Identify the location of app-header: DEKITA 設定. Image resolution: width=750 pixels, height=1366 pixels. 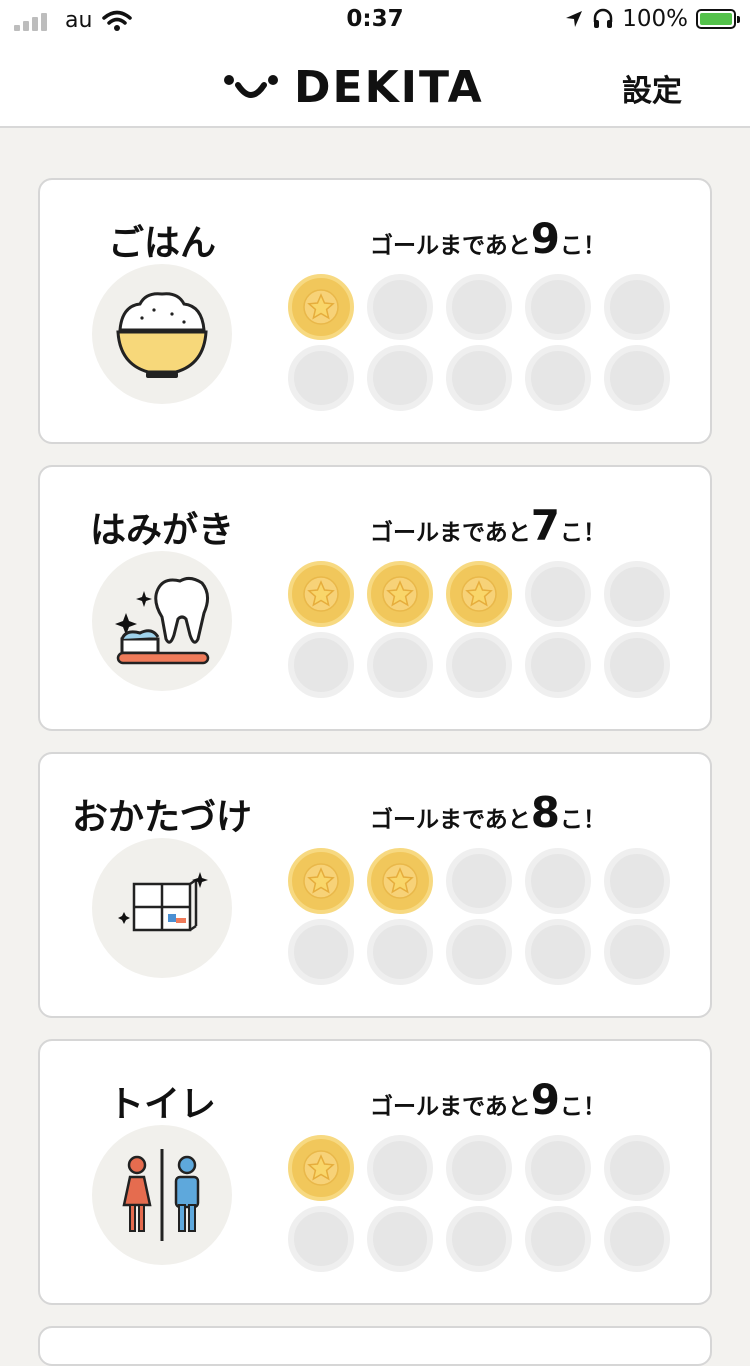
(375, 84).